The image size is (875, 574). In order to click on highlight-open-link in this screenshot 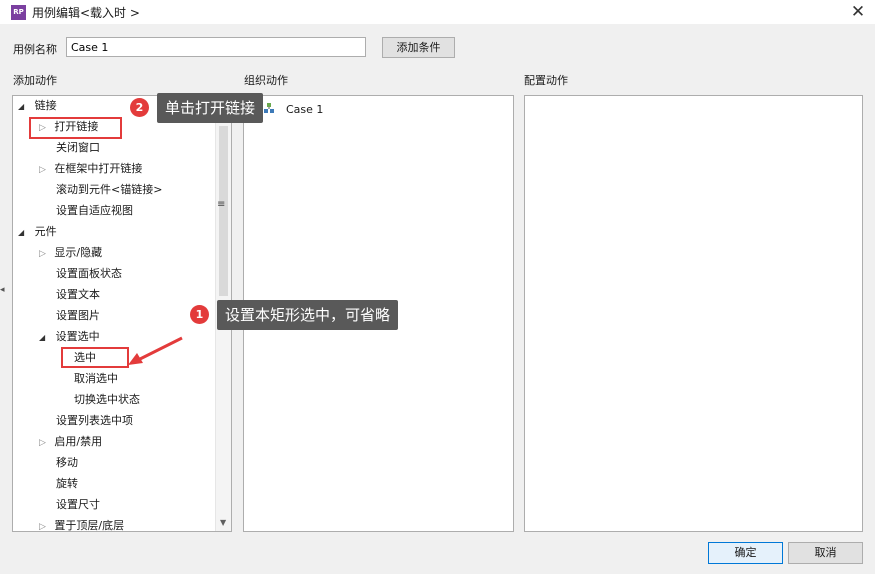, I will do `click(75, 128)`.